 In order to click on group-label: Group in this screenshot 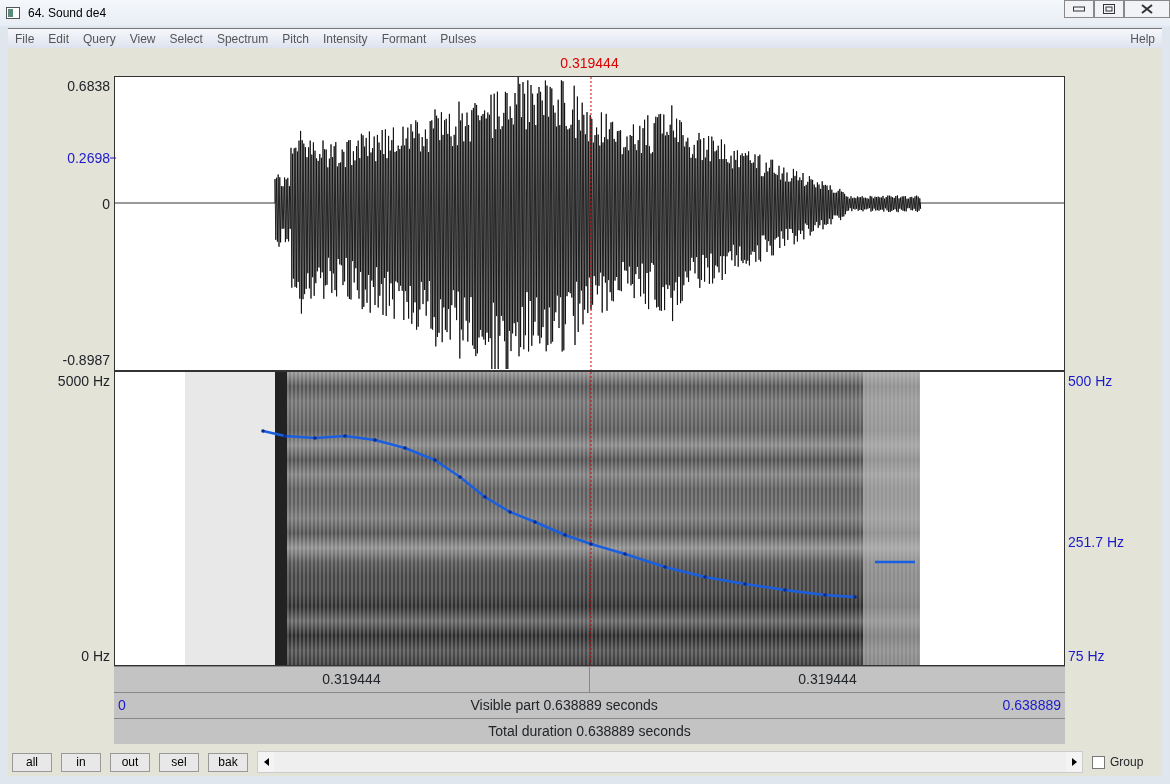, I will do `click(1127, 762)`.